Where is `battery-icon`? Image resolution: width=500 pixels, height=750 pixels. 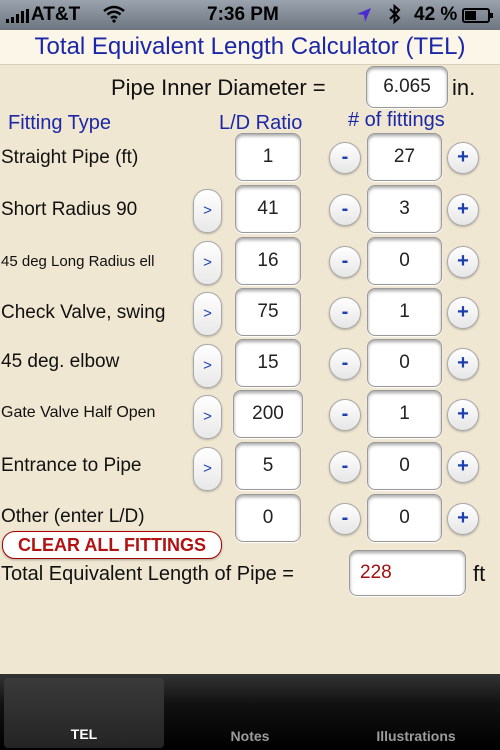 battery-icon is located at coordinates (478, 19).